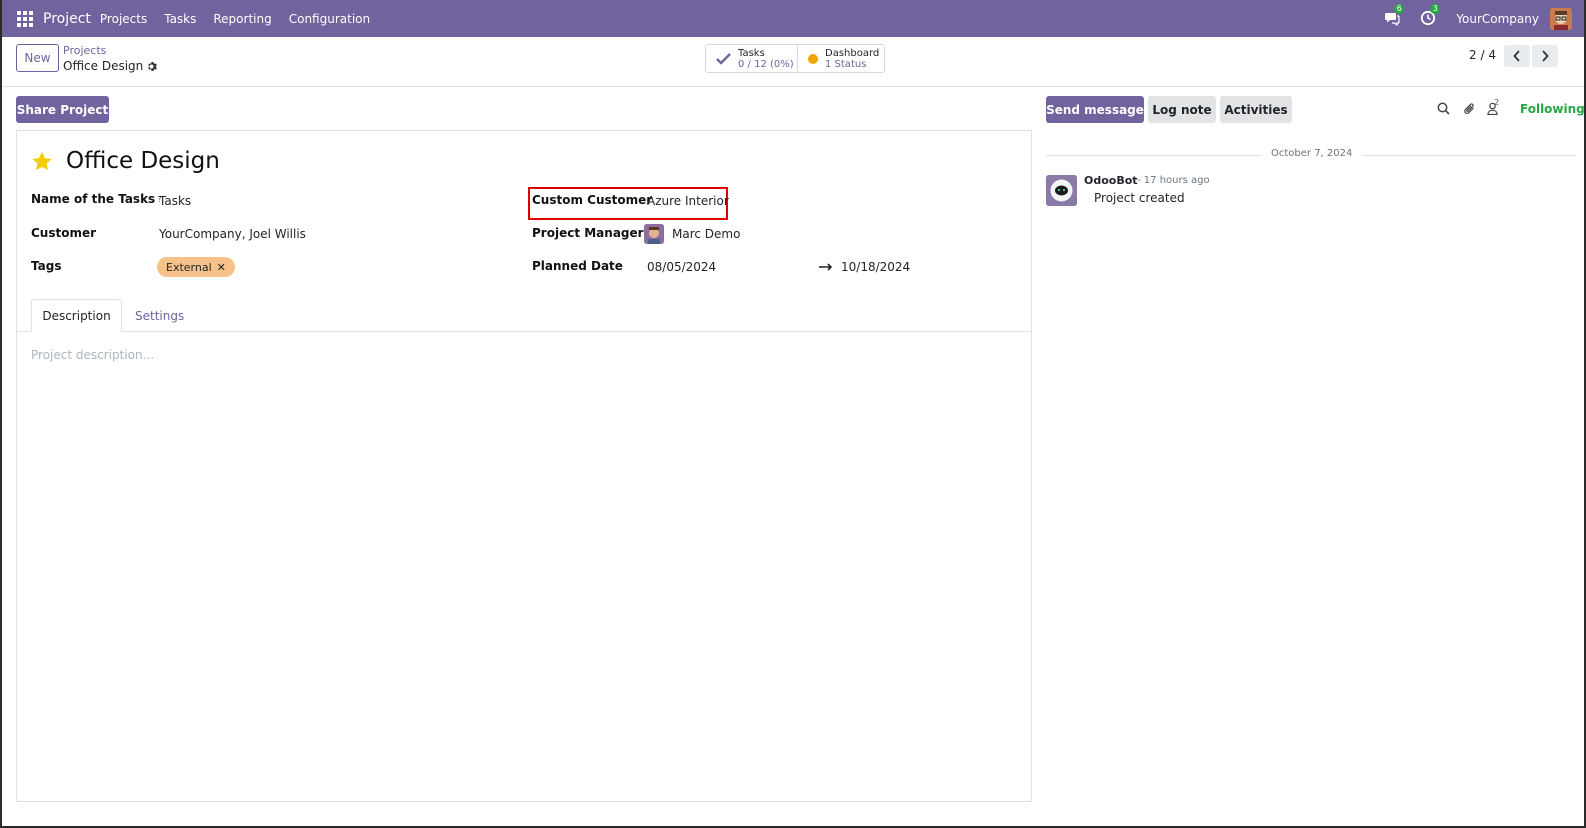 This screenshot has height=828, width=1586. What do you see at coordinates (232, 234) in the screenshot?
I see `customer-field: YourCompany, Joel Willis` at bounding box center [232, 234].